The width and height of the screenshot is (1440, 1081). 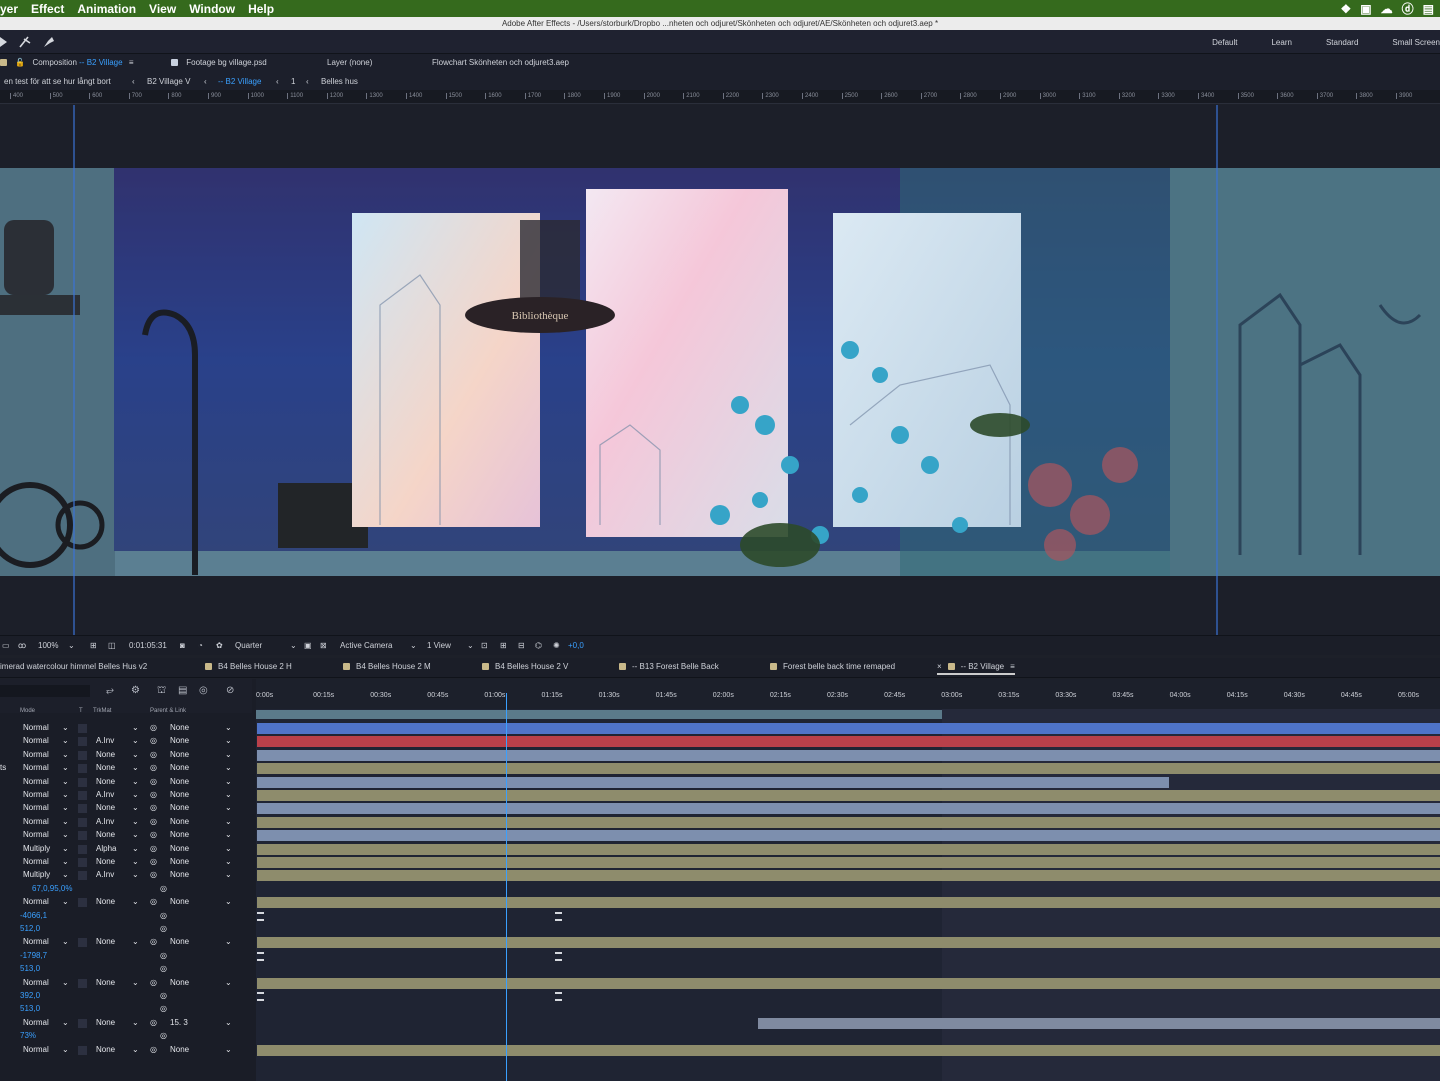 What do you see at coordinates (212, 9) in the screenshot?
I see `menu-window: Window` at bounding box center [212, 9].